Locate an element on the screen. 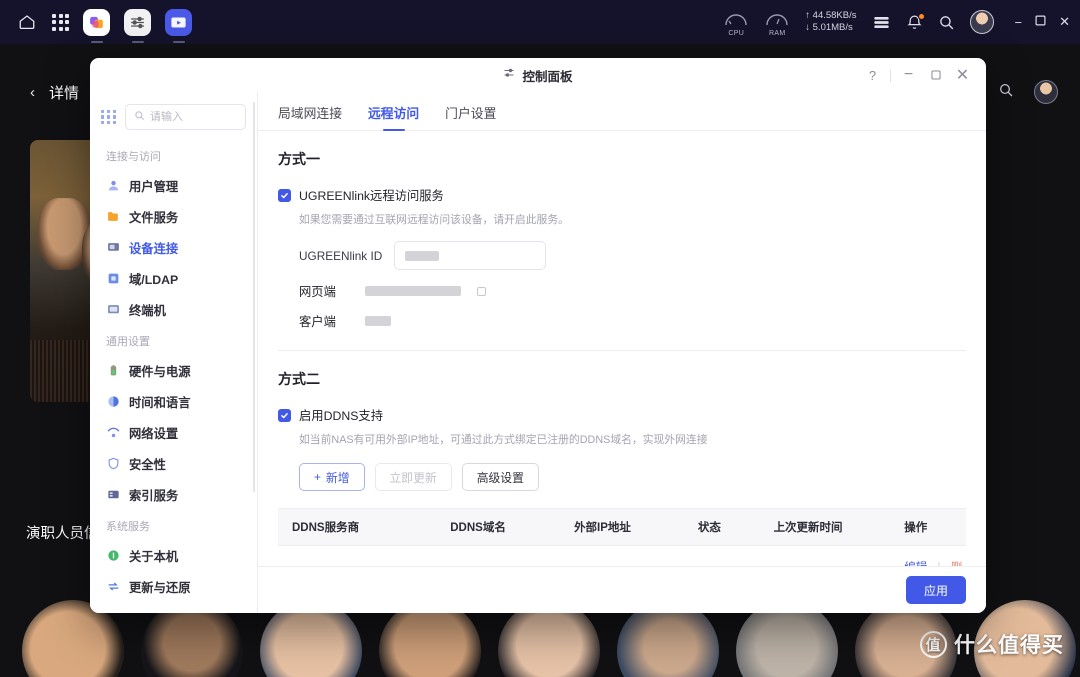 This screenshot has width=1080, height=677. ugreenlink-checkbox is located at coordinates (284, 195).